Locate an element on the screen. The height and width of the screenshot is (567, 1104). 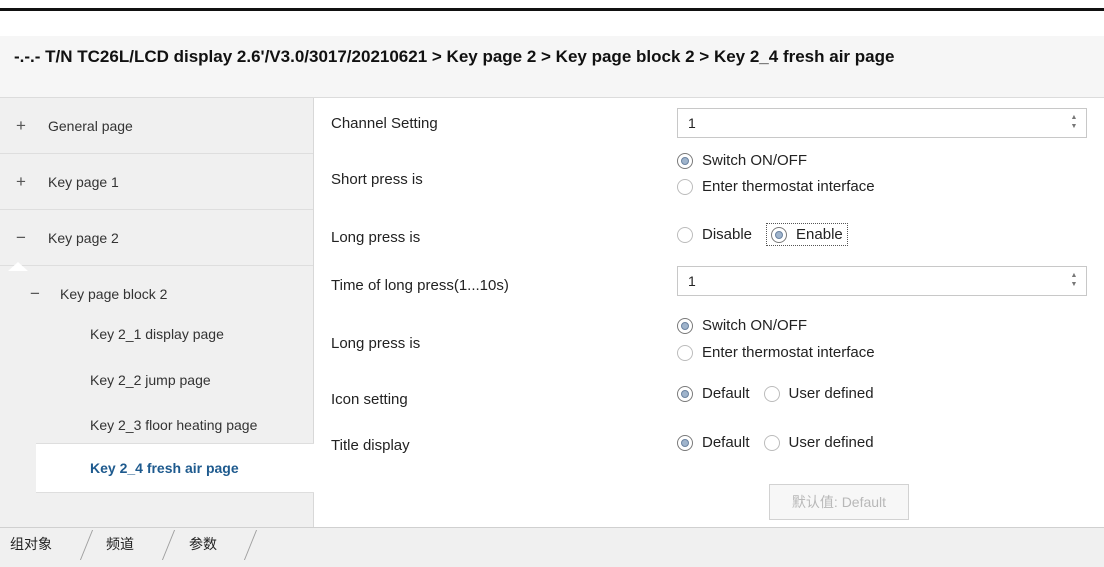
icon-setting-label: Icon setting is located at coordinates (369, 399).